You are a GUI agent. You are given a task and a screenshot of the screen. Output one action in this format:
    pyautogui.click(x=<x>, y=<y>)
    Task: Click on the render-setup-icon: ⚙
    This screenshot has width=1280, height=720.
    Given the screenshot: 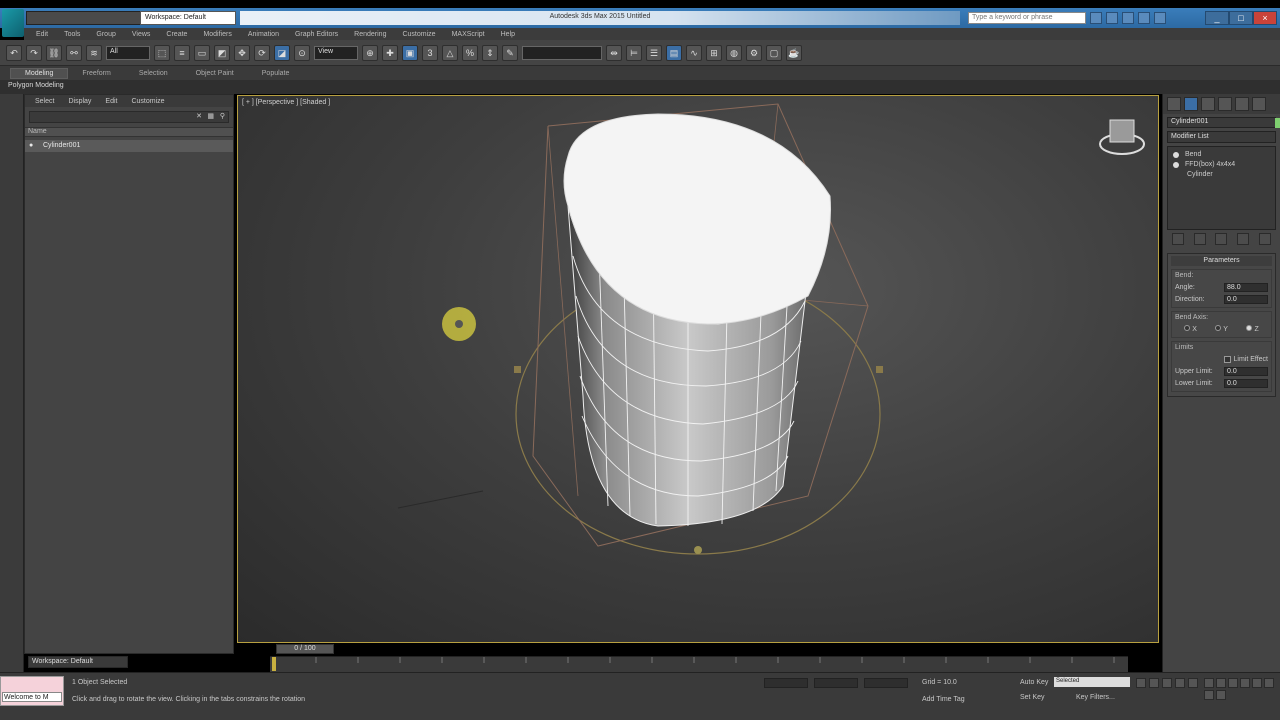 What is the action you would take?
    pyautogui.click(x=754, y=52)
    